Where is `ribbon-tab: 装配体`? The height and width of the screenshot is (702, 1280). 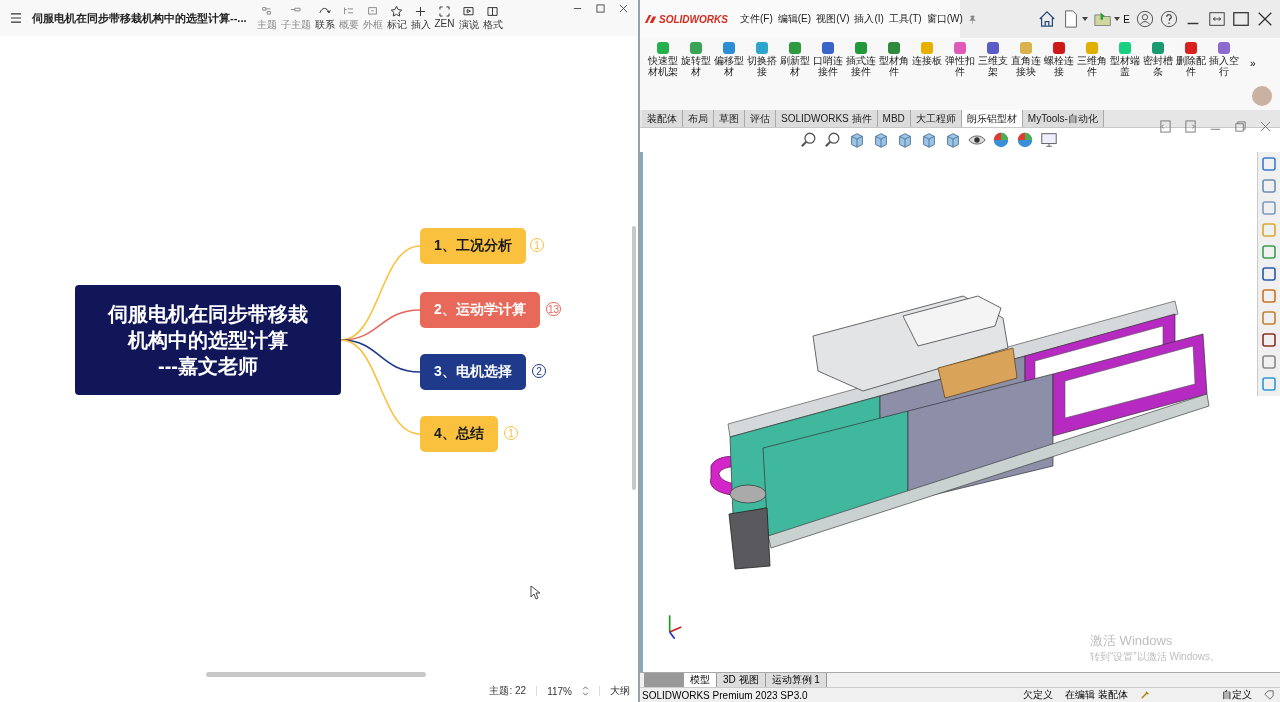 ribbon-tab: 装配体 is located at coordinates (662, 118).